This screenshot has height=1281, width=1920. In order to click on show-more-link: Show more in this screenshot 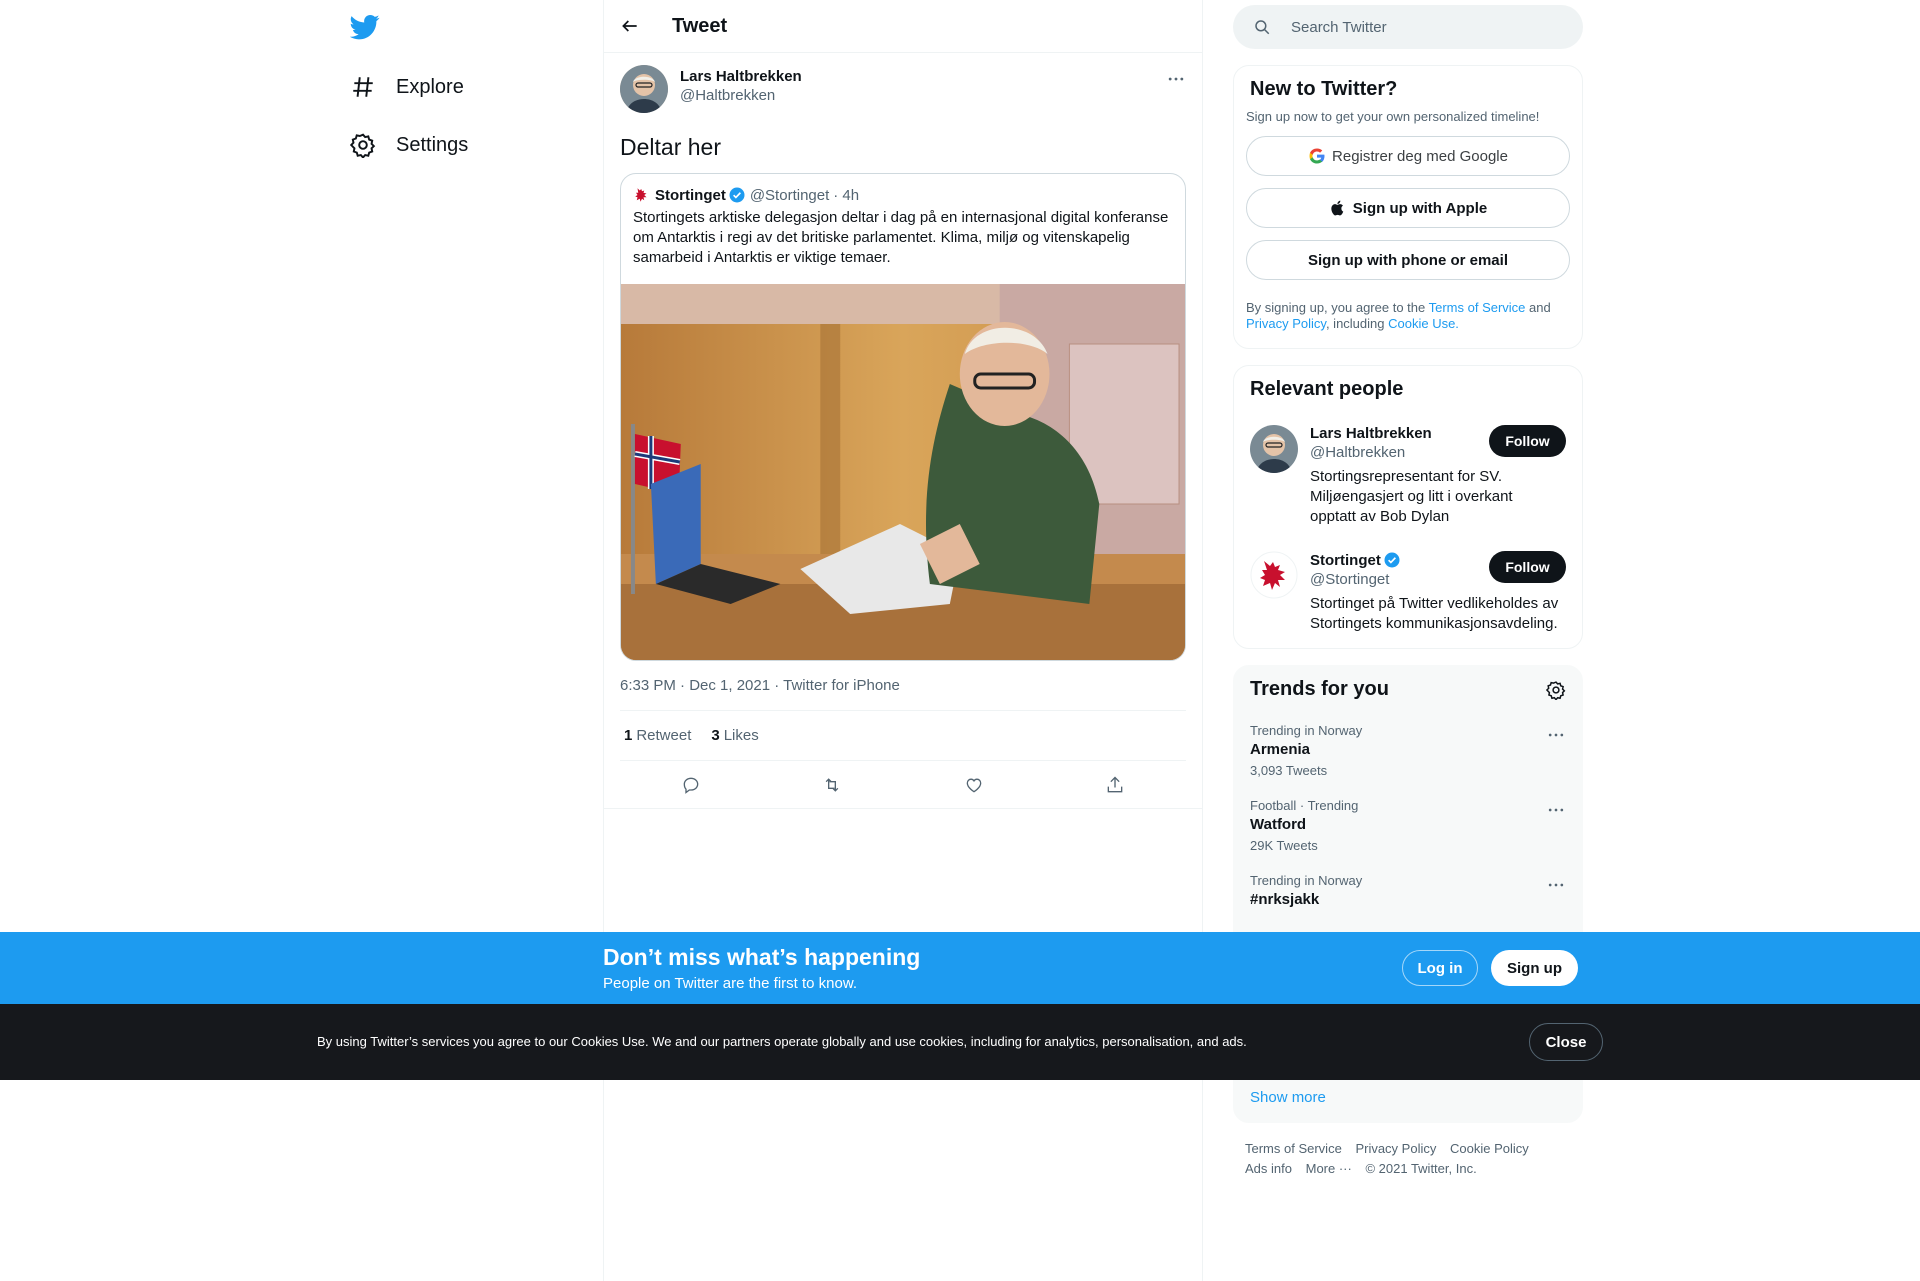, I will do `click(1408, 1097)`.